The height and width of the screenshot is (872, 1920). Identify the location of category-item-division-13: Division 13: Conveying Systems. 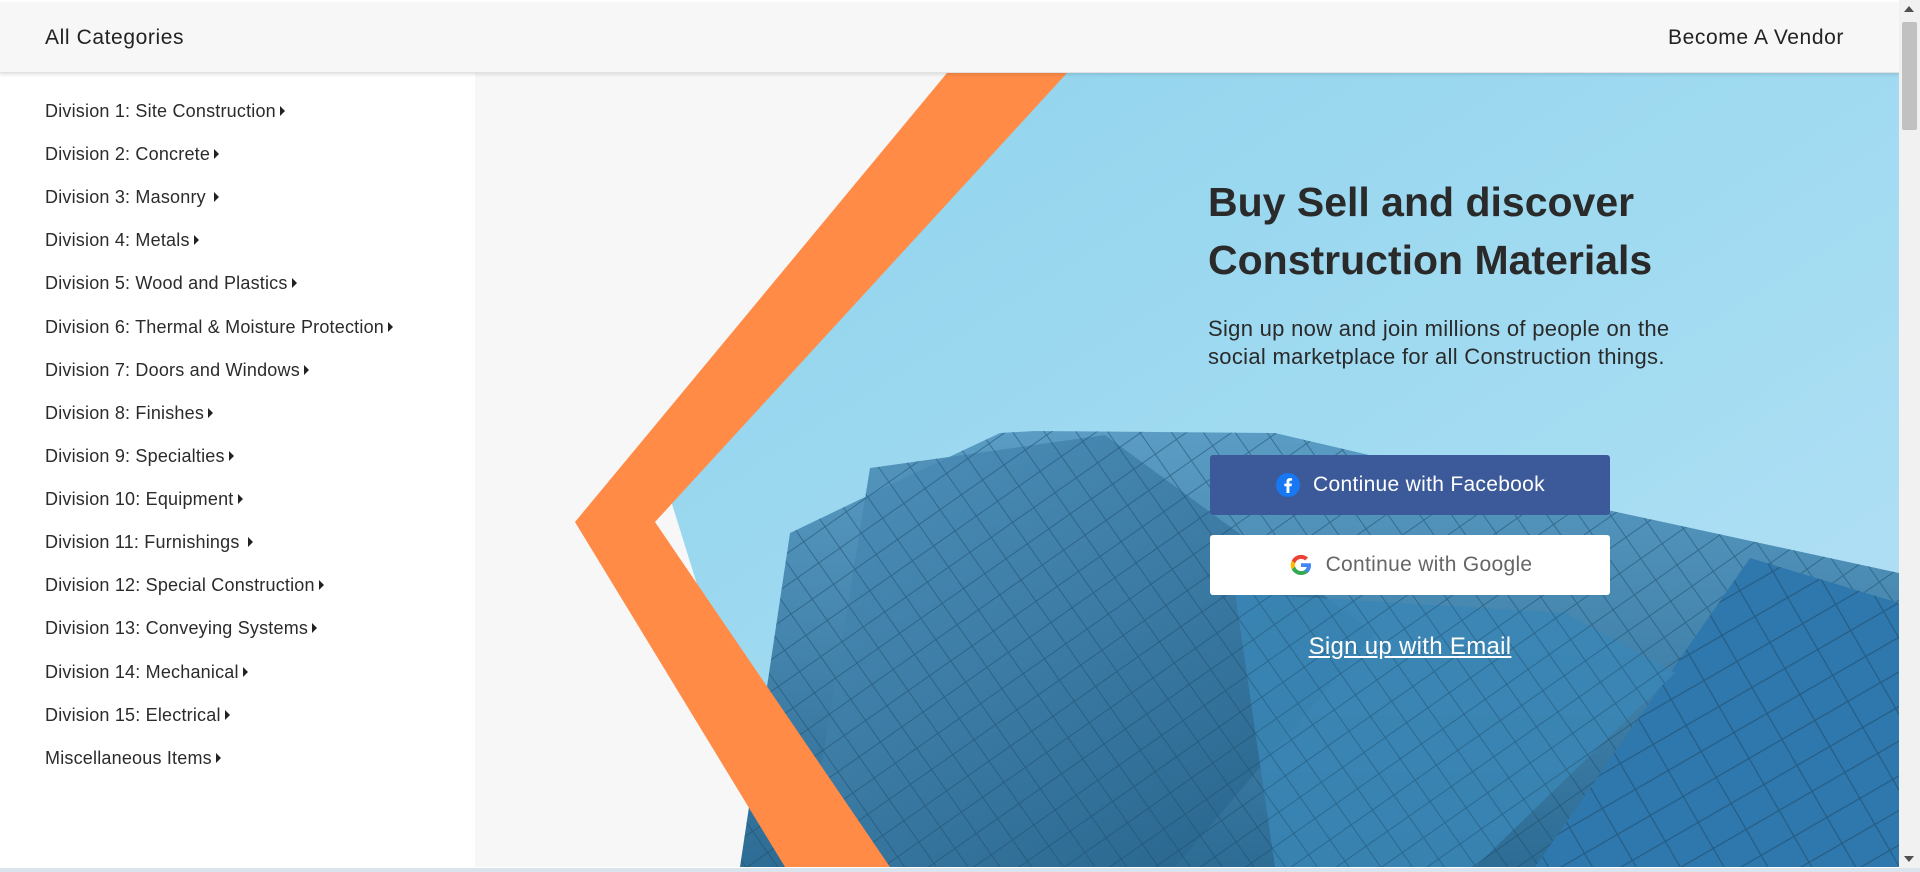
(181, 628).